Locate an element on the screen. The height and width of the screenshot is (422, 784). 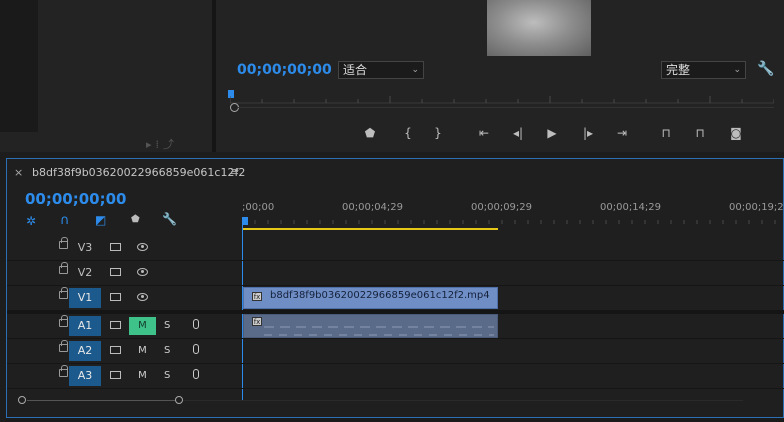
go-to-in-button: ⇤ is located at coordinates (484, 133).